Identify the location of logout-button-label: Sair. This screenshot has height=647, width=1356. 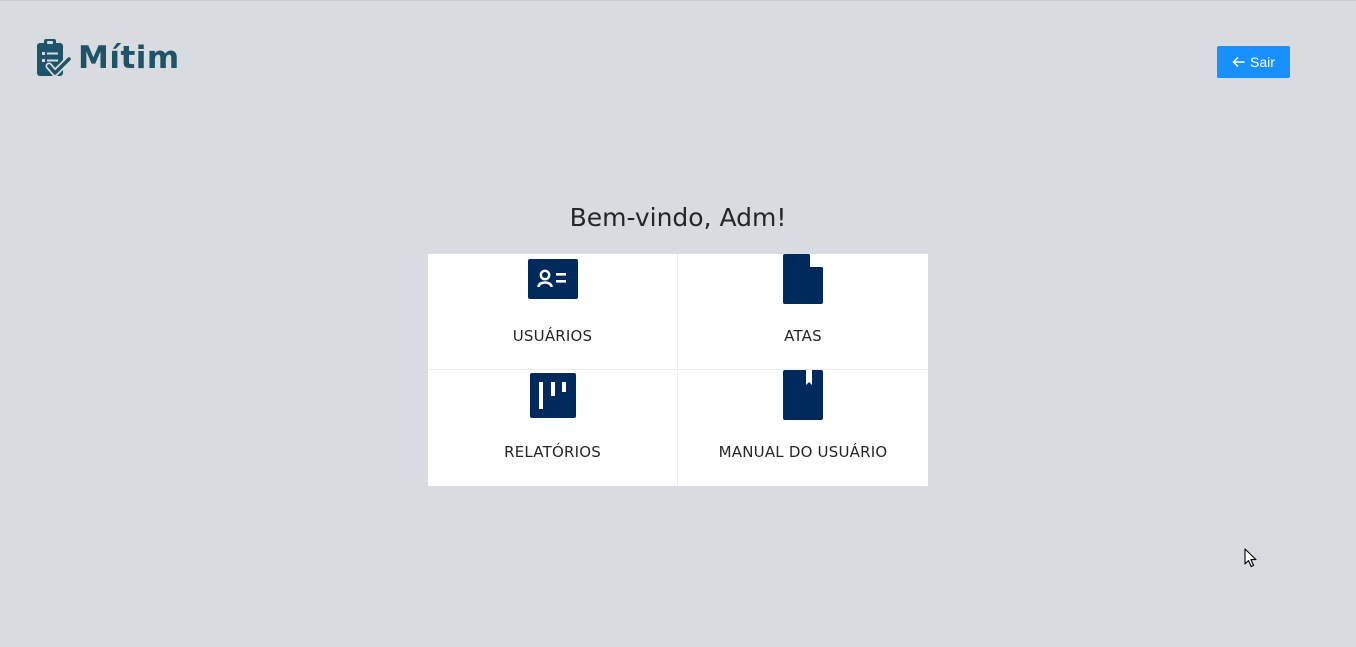
(1262, 62).